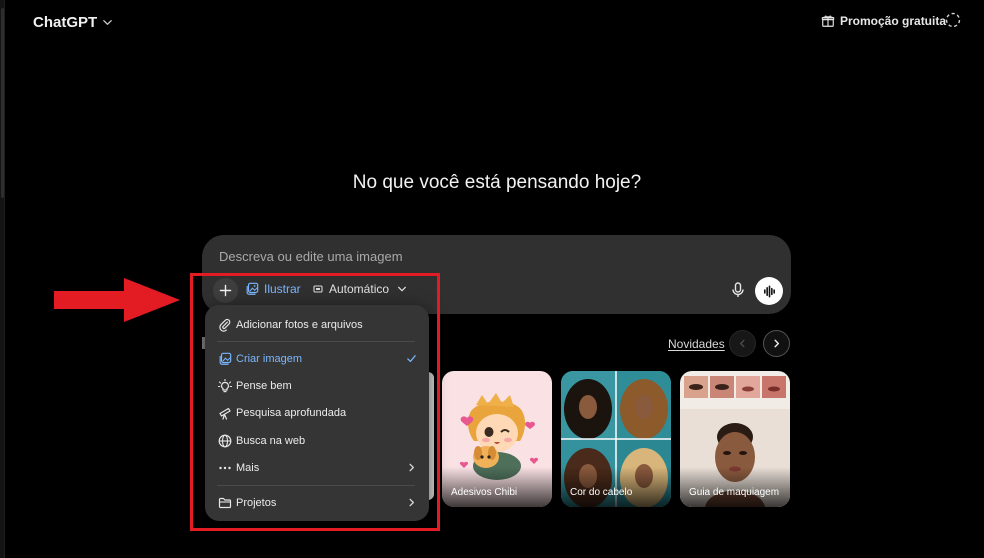 The height and width of the screenshot is (558, 984). I want to click on gift-icon, so click(828, 21).